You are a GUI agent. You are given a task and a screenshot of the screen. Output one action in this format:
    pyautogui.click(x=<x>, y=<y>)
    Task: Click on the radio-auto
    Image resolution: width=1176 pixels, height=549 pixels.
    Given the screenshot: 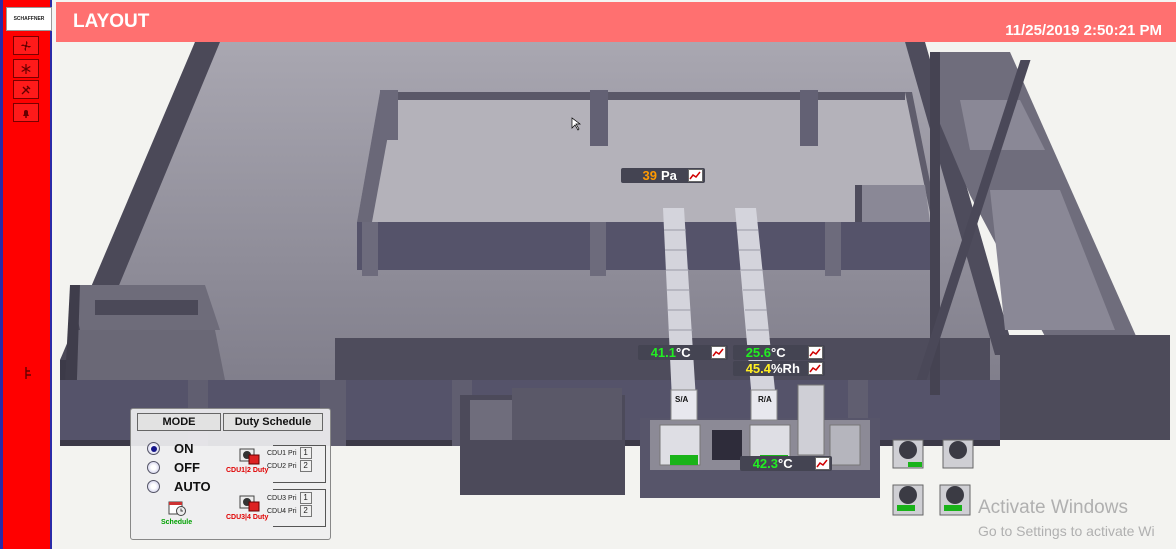 What is the action you would take?
    pyautogui.click(x=153, y=486)
    